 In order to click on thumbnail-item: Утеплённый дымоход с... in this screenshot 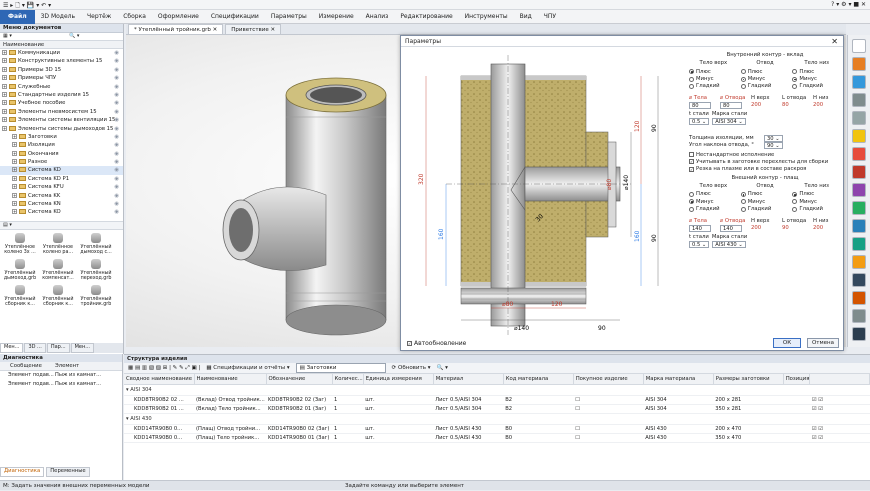, I will do `click(96, 246)`.